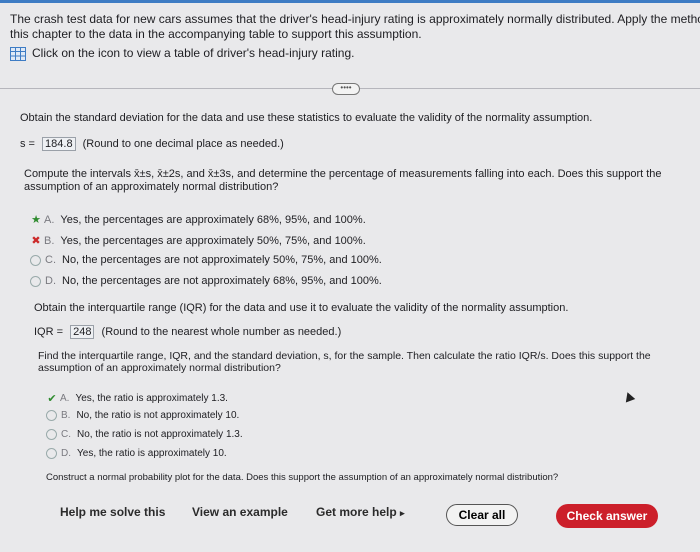 The image size is (700, 552). I want to click on part4-option-d: D. Yes, the ratio is approximately 10., so click(136, 453).